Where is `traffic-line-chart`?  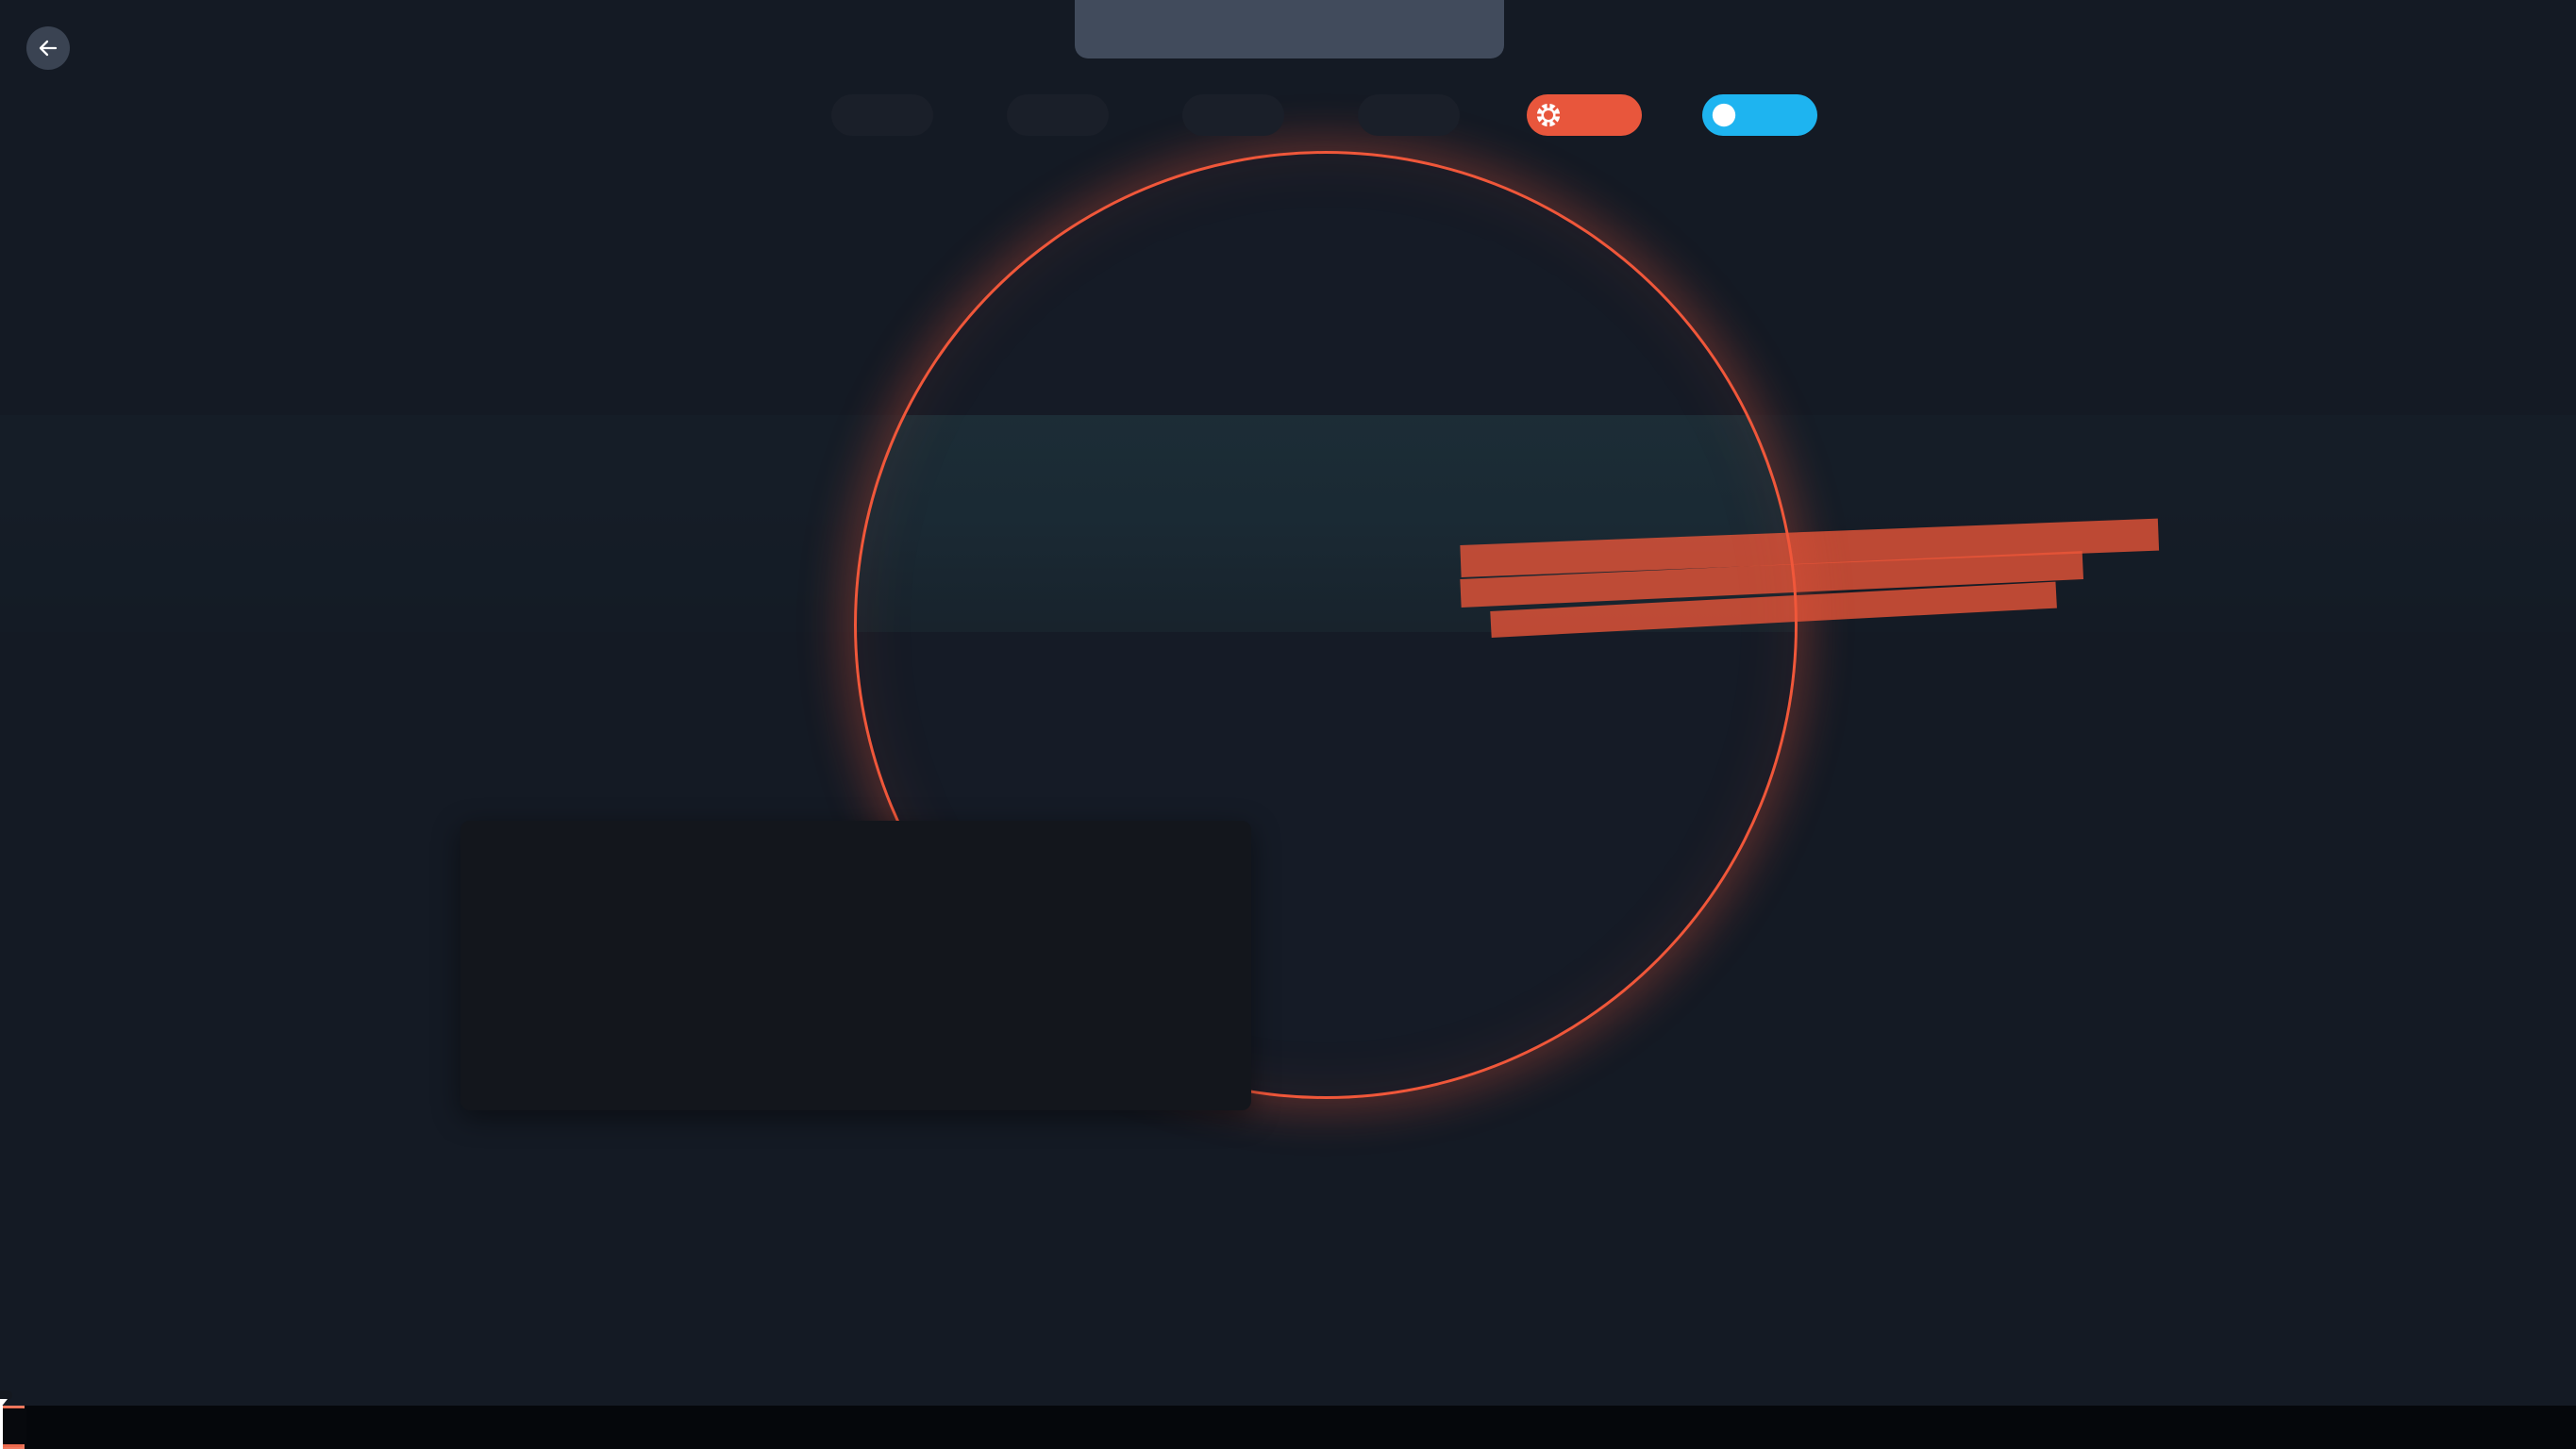 traffic-line-chart is located at coordinates (800, 919).